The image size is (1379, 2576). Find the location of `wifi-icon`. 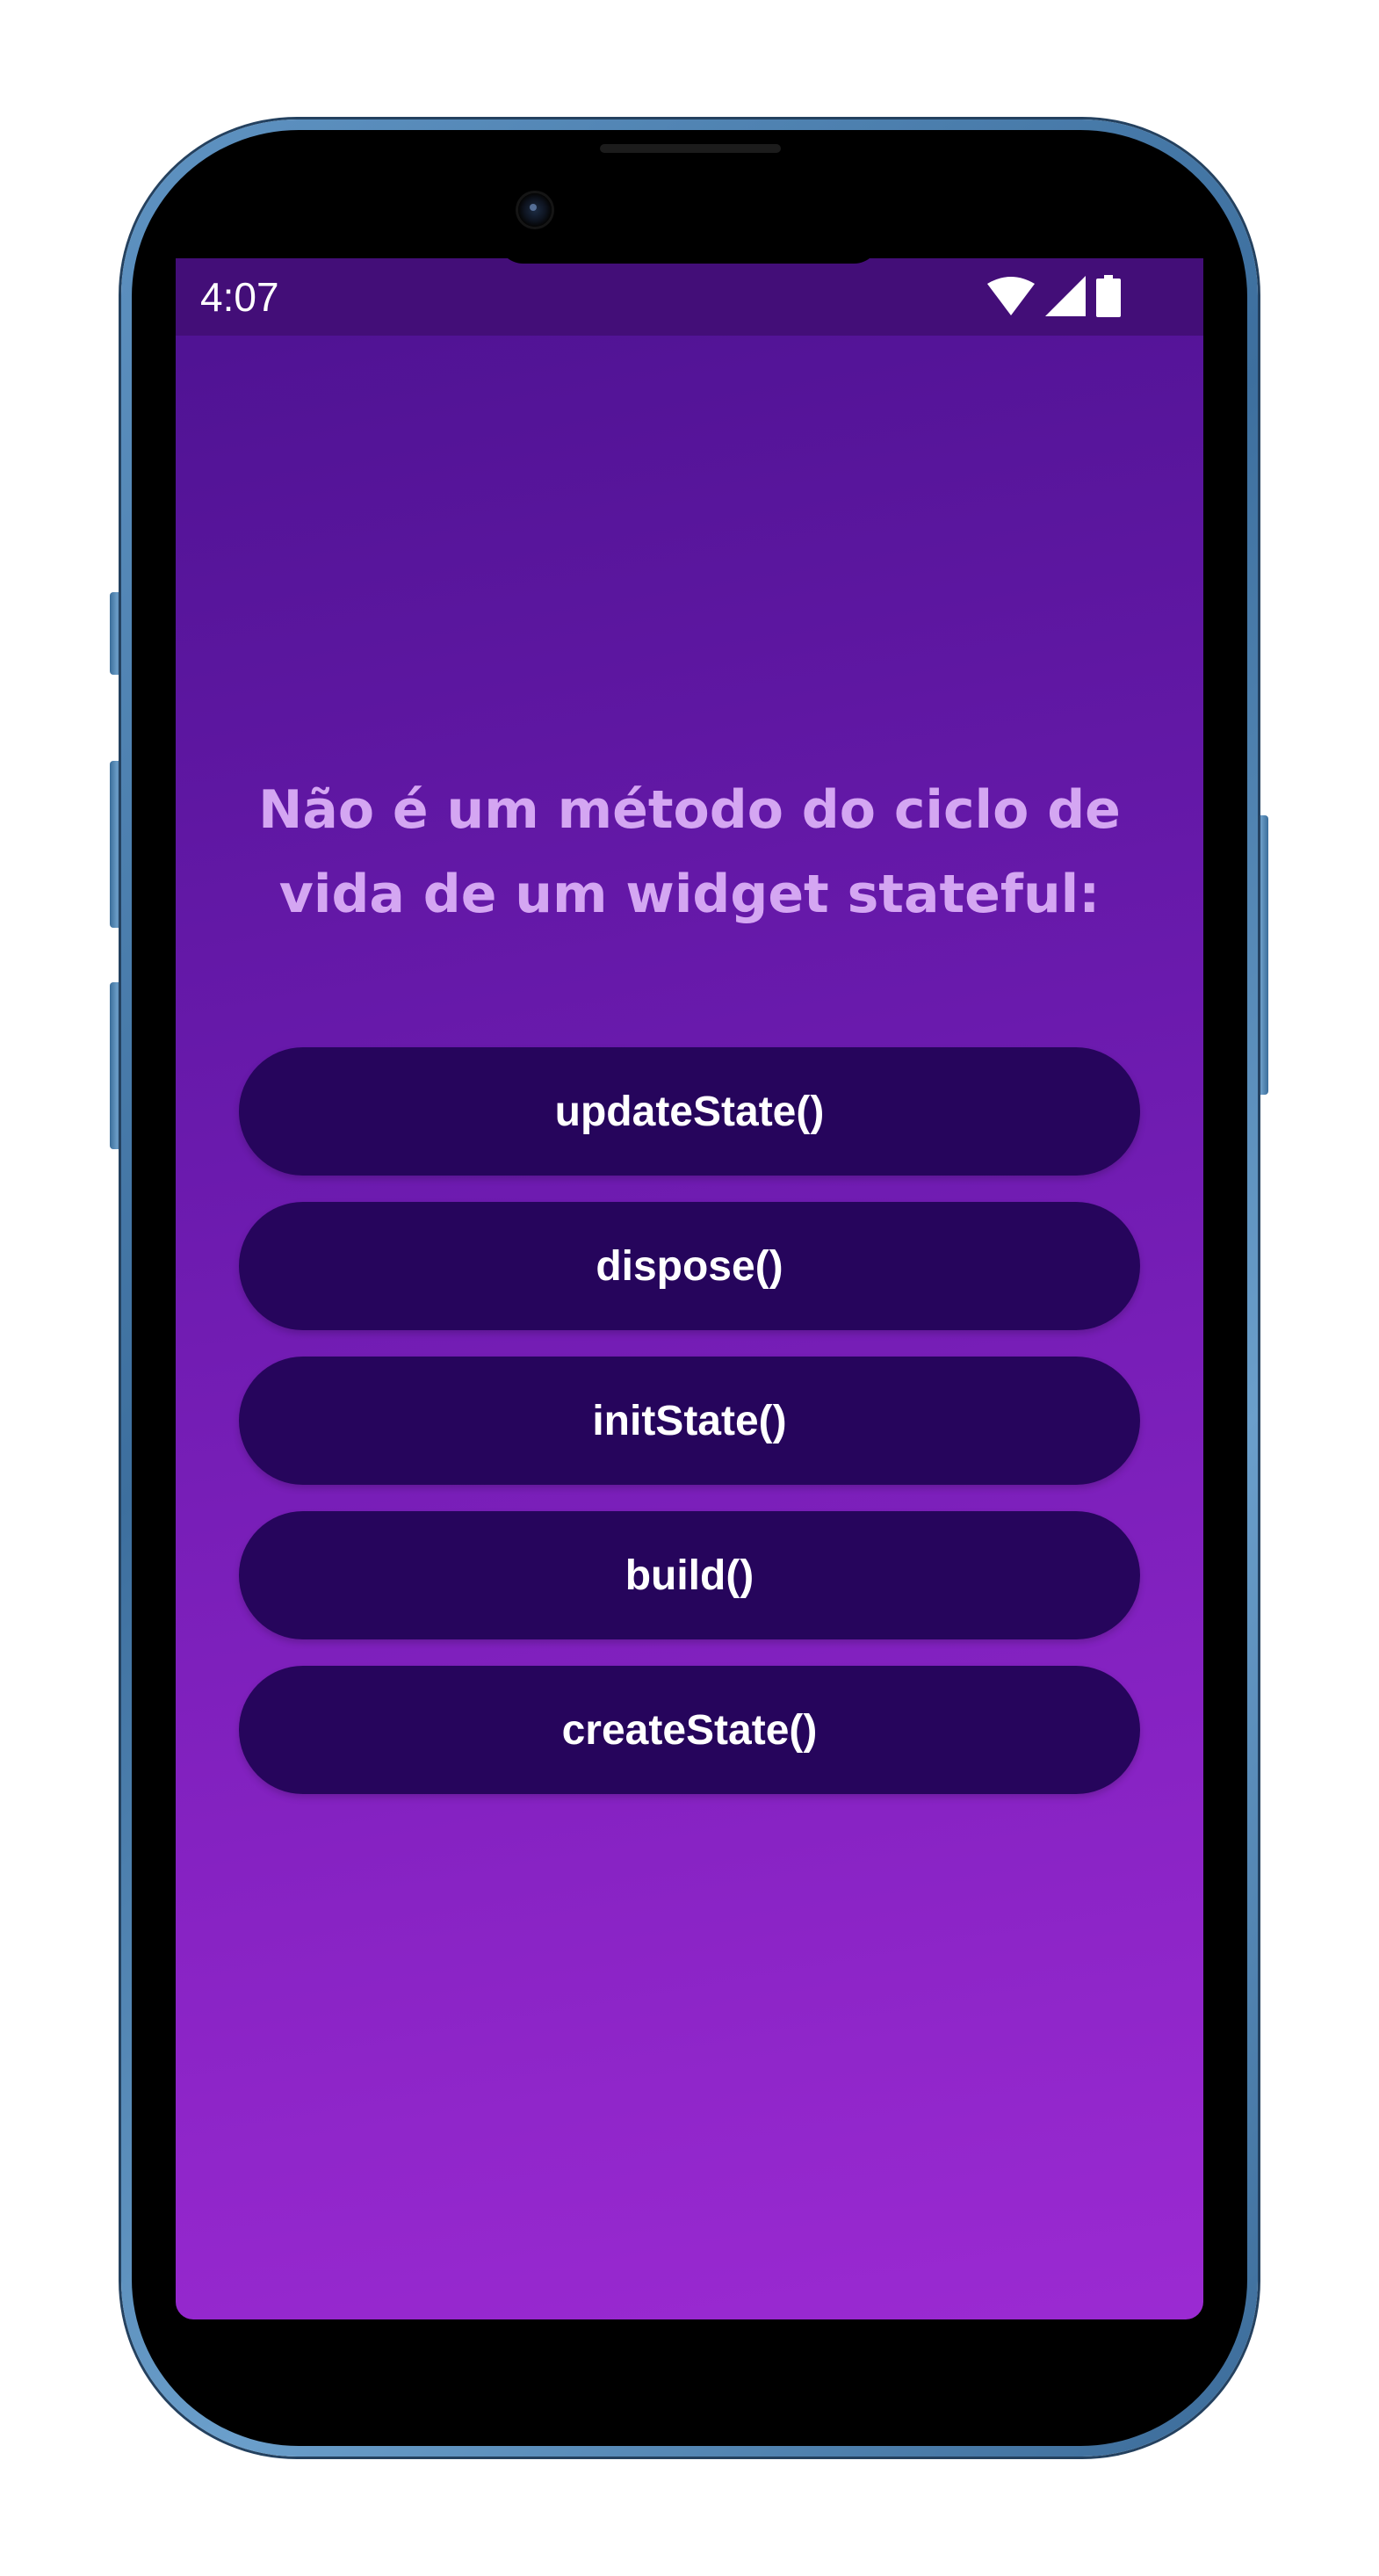

wifi-icon is located at coordinates (1011, 296).